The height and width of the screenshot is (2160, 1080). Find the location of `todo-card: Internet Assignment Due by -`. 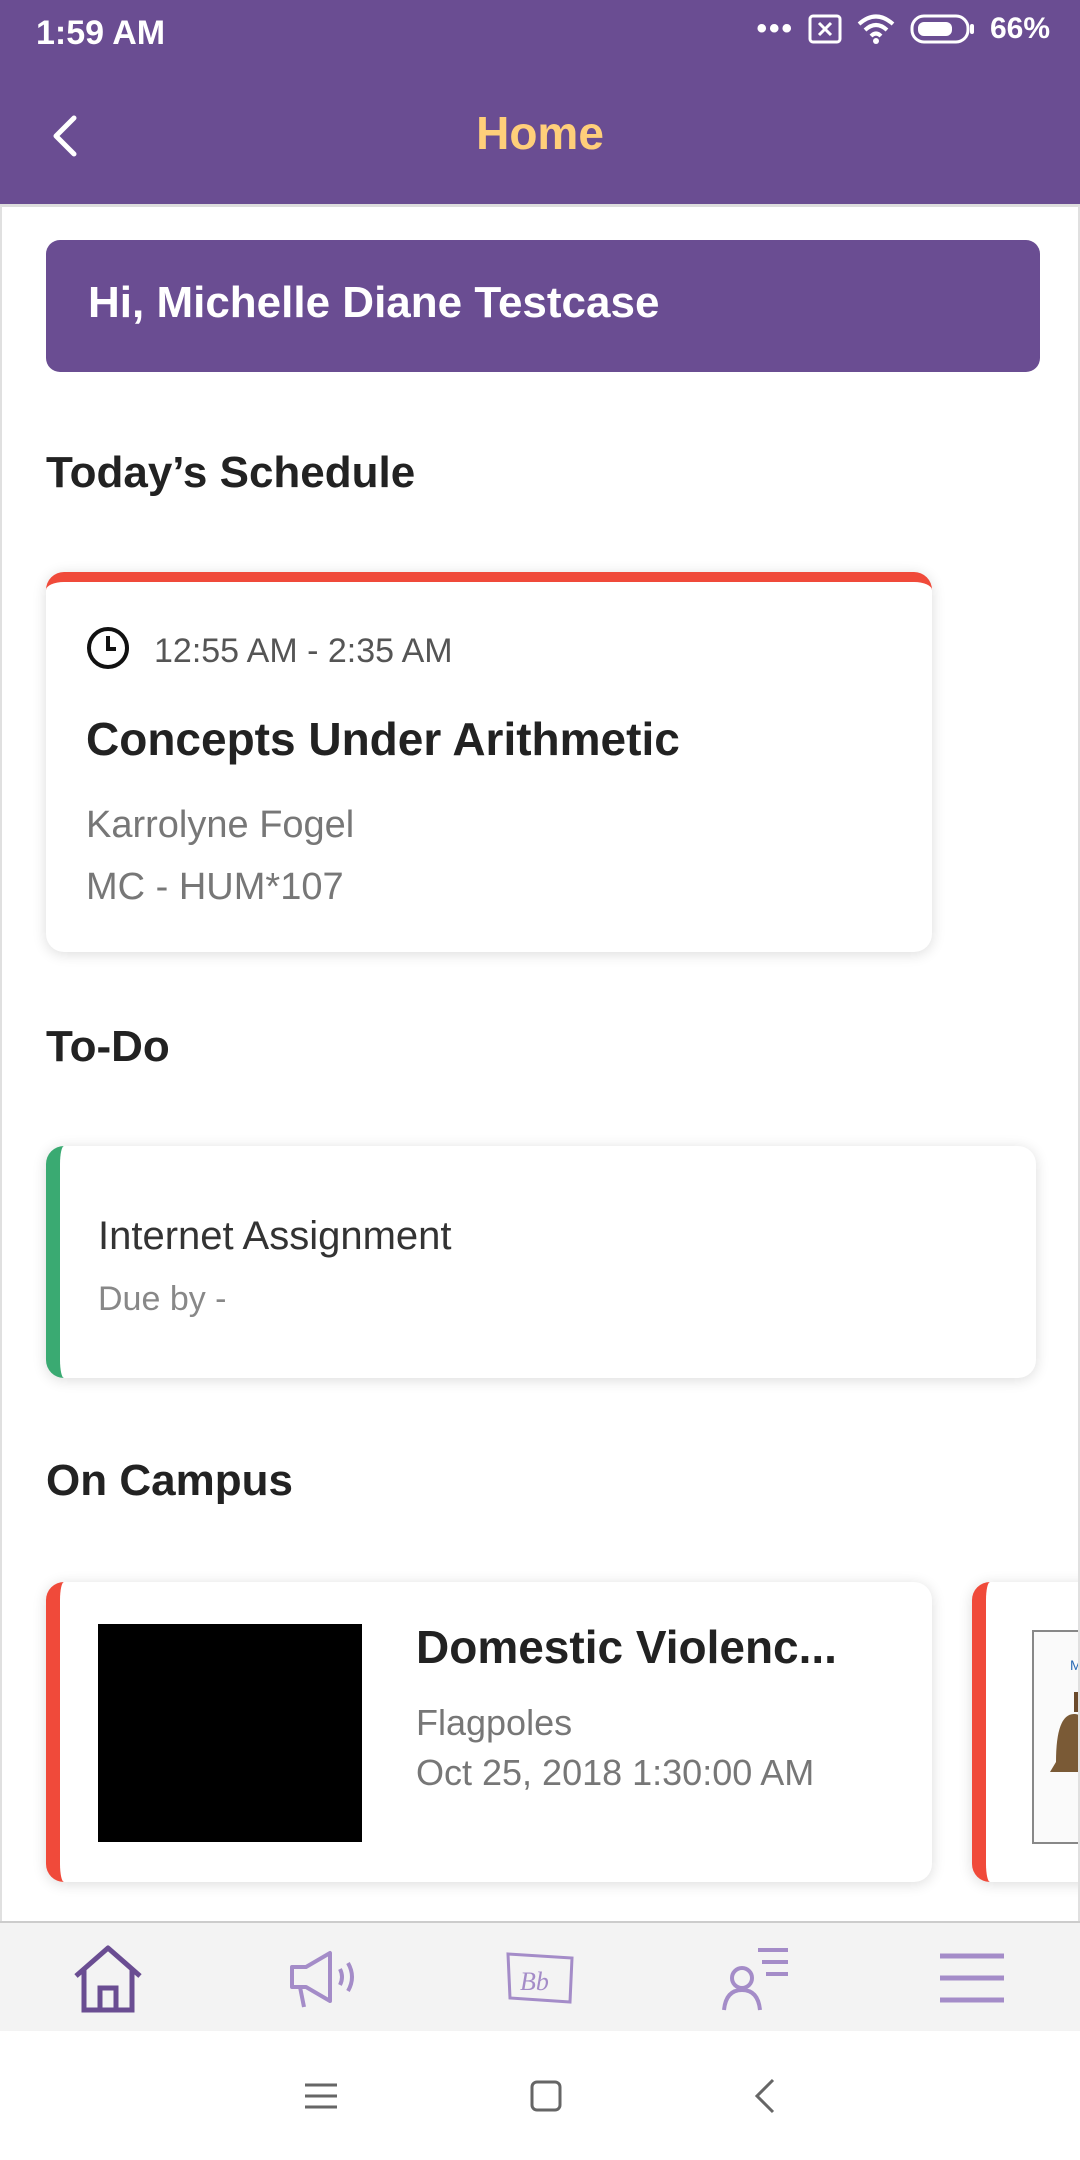

todo-card: Internet Assignment Due by - is located at coordinates (541, 1262).